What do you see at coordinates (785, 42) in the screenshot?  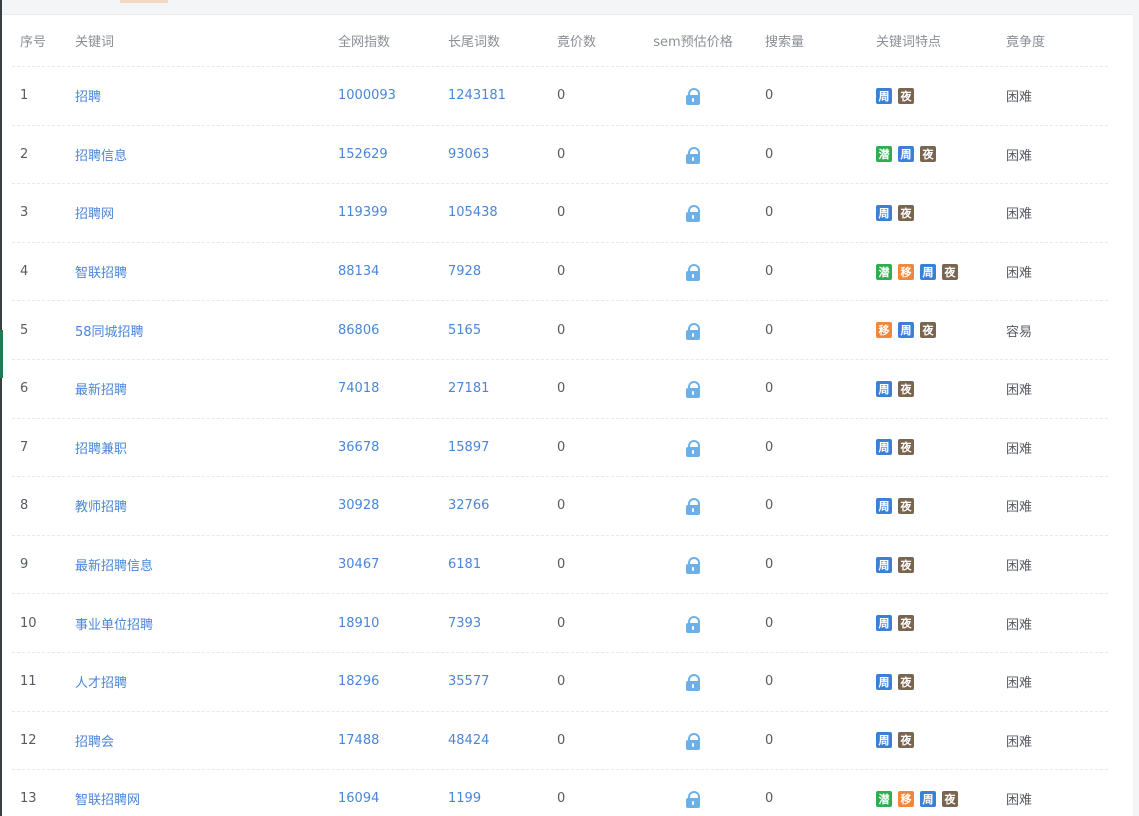 I see `header-search-volume: 搜索量` at bounding box center [785, 42].